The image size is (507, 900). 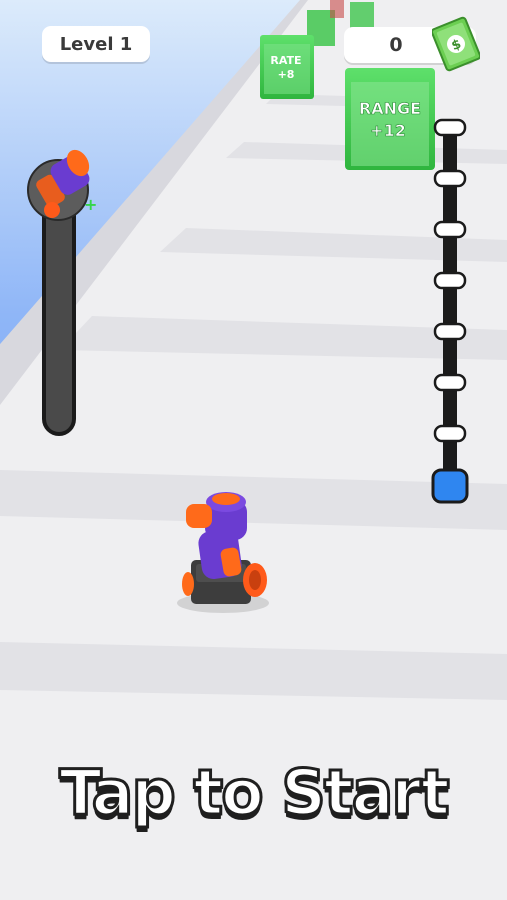 What do you see at coordinates (286, 74) in the screenshot?
I see `gate-rate-bonus: +8` at bounding box center [286, 74].